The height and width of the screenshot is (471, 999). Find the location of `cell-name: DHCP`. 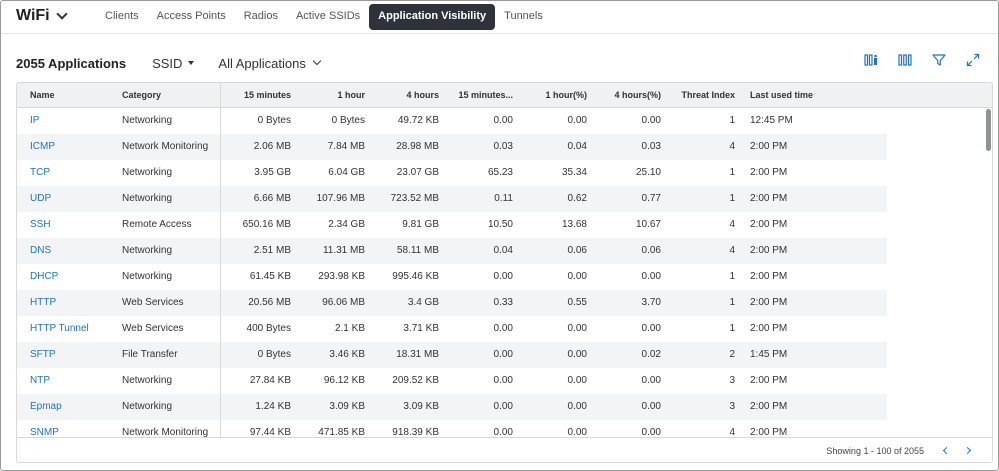

cell-name: DHCP is located at coordinates (44, 277).